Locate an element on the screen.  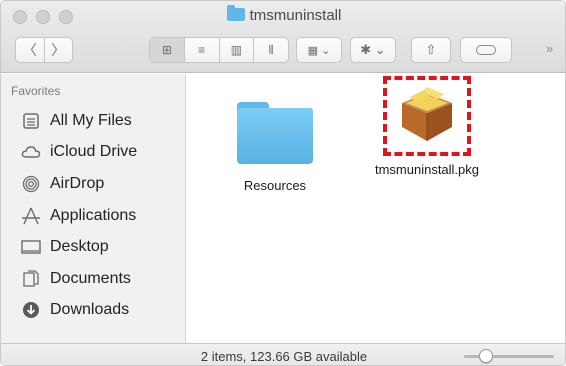
sidebar-item-icloud-drive: iCloud Drive is located at coordinates (93, 152).